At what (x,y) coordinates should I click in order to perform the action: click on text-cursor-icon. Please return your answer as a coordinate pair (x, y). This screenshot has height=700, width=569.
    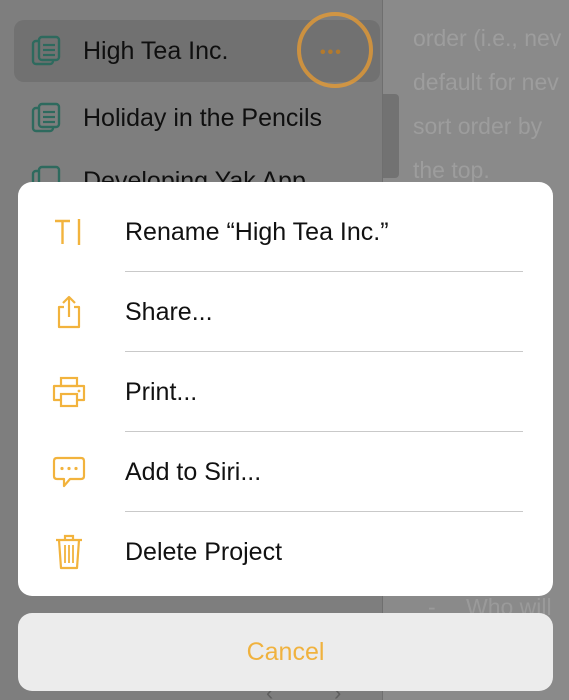
    Looking at the image, I should click on (69, 232).